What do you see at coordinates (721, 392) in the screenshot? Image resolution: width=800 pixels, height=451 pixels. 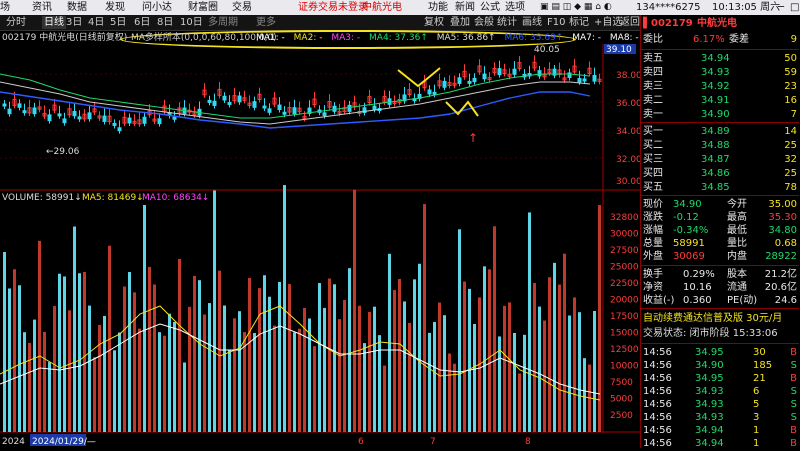 I see `tick-row: 14:56 34.93 6 S` at bounding box center [721, 392].